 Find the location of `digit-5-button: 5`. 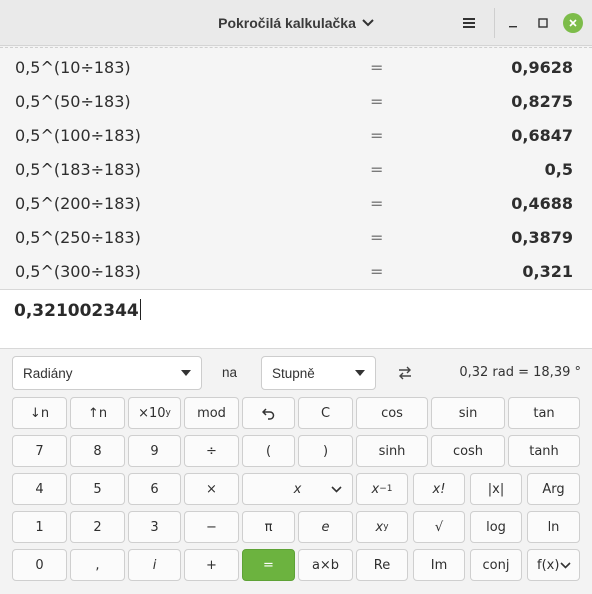

digit-5-button: 5 is located at coordinates (97, 489).